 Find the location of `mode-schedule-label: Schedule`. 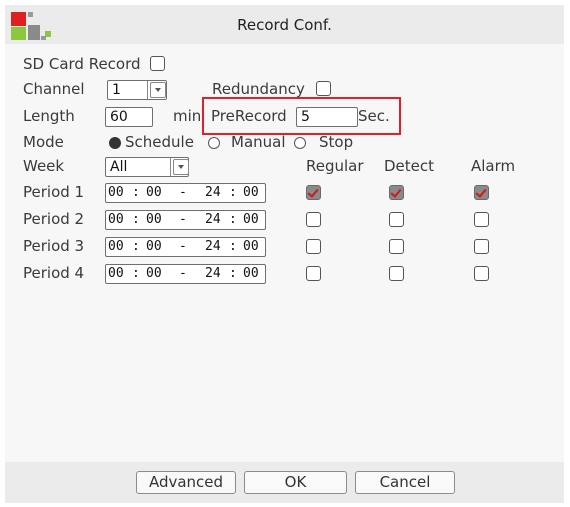

mode-schedule-label: Schedule is located at coordinates (159, 142).